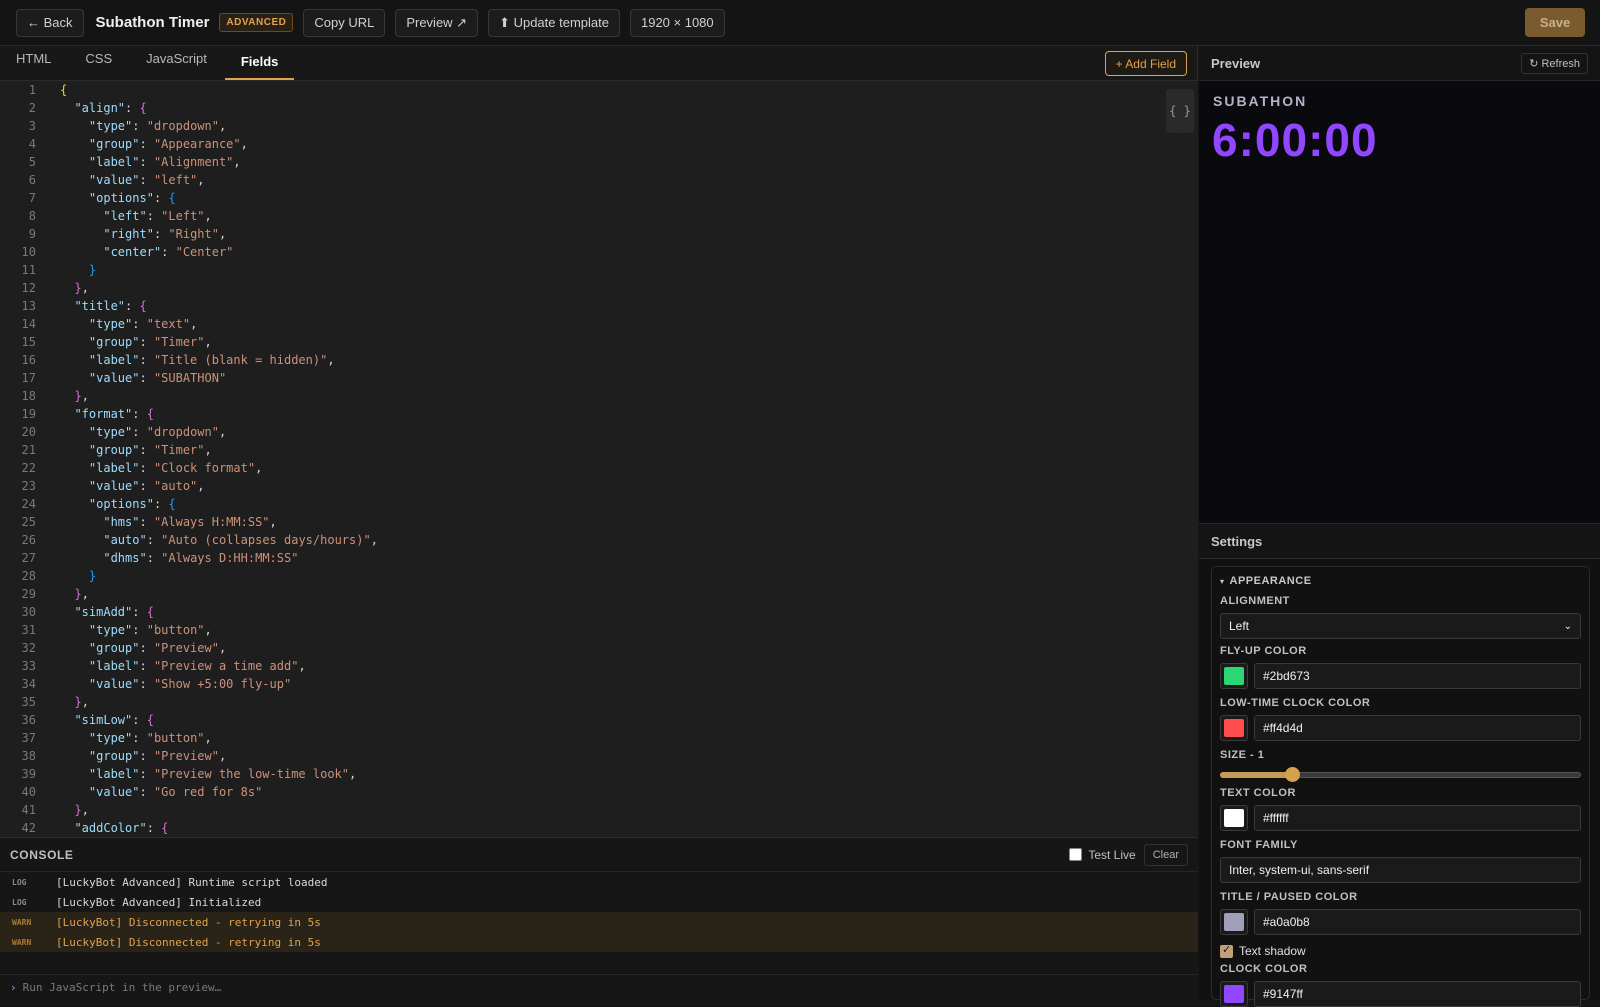  I want to click on title-color-swatch, so click(1234, 922).